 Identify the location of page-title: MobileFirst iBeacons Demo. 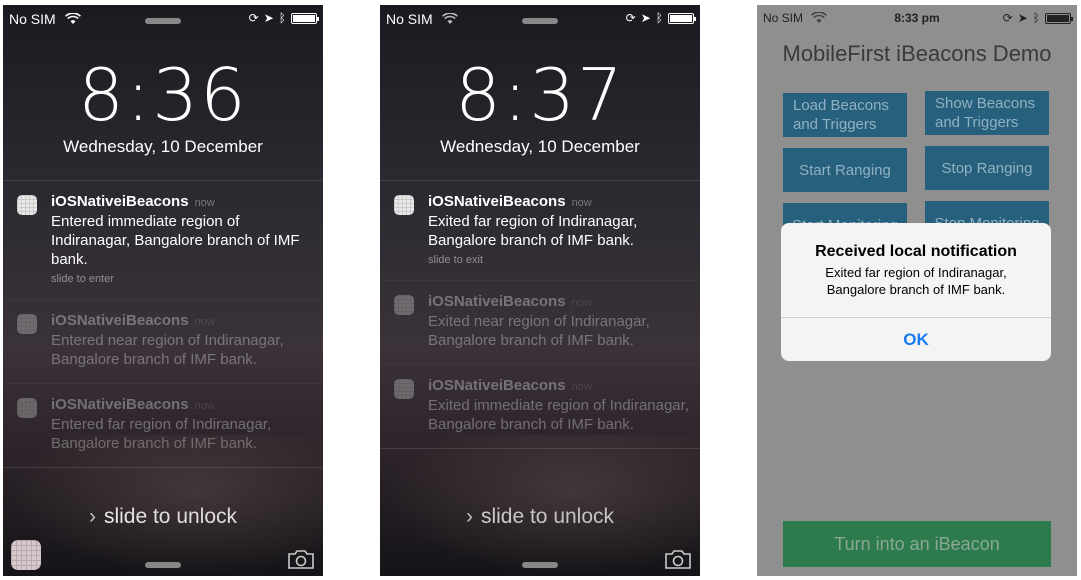
(917, 53).